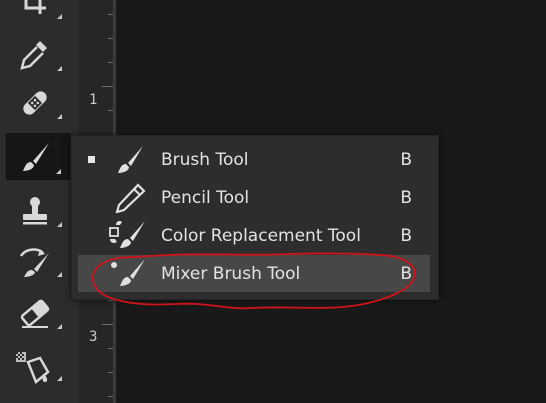  I want to click on bandage-icon, so click(35, 103).